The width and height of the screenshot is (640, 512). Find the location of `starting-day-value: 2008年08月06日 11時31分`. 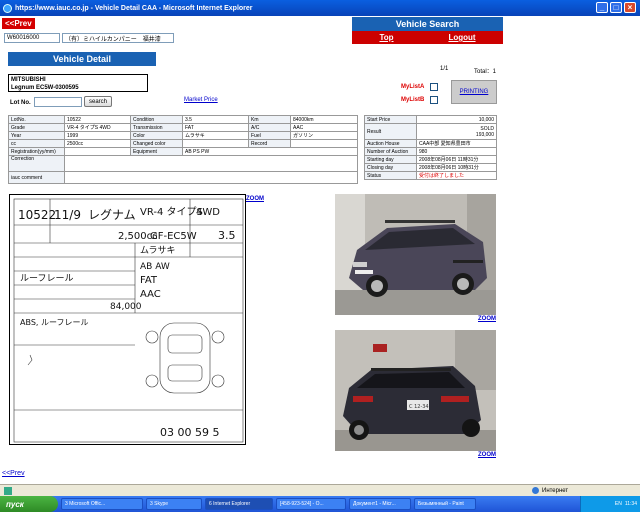

starting-day-value: 2008年08月06日 11時31分 is located at coordinates (456, 159).